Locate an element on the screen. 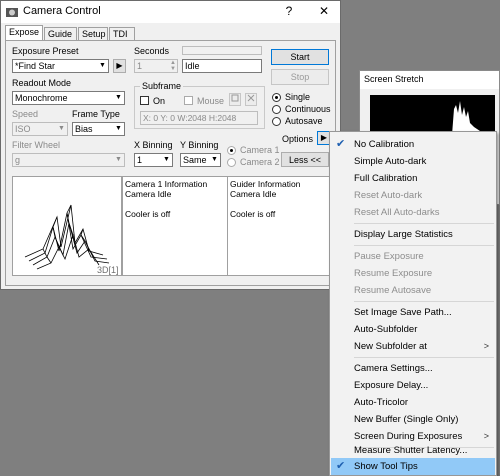  menu-item-resume-exposure: Resume Exposure is located at coordinates (413, 273).